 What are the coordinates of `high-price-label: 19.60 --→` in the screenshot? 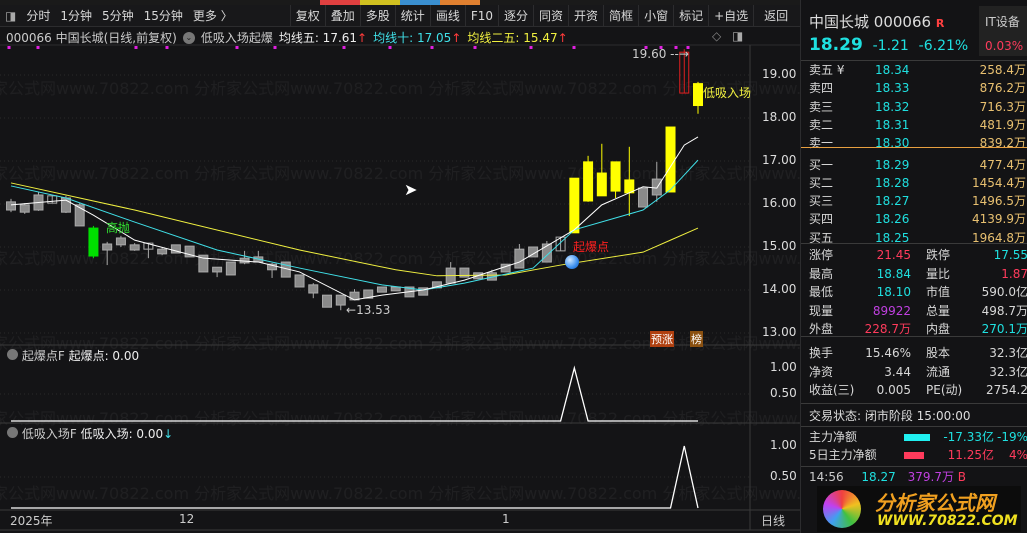 It's located at (660, 54).